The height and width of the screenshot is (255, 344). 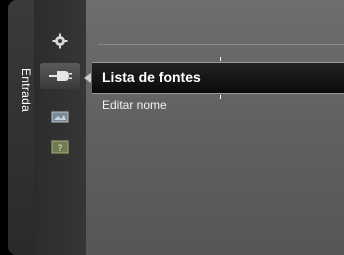 I want to click on menu-item-edit-name: Editar nome, so click(x=134, y=105).